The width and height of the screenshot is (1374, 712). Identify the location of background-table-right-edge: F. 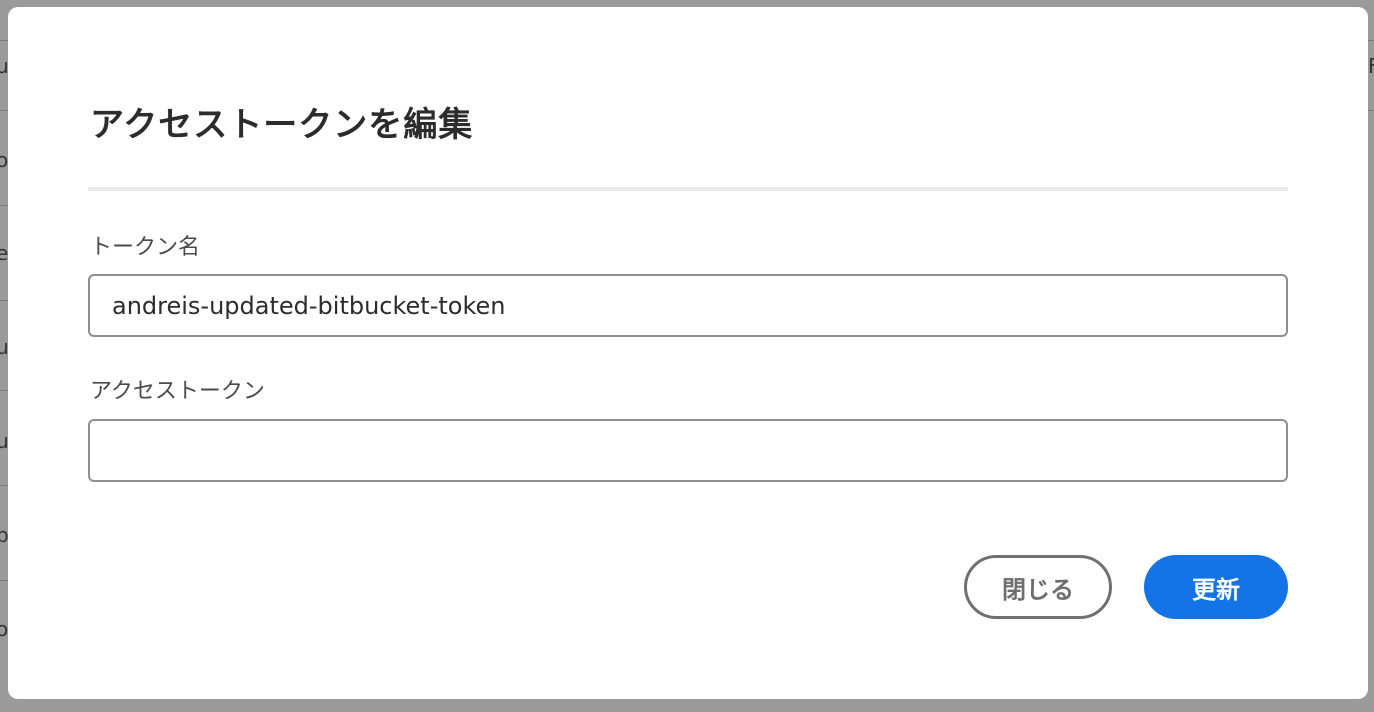
(1371, 350).